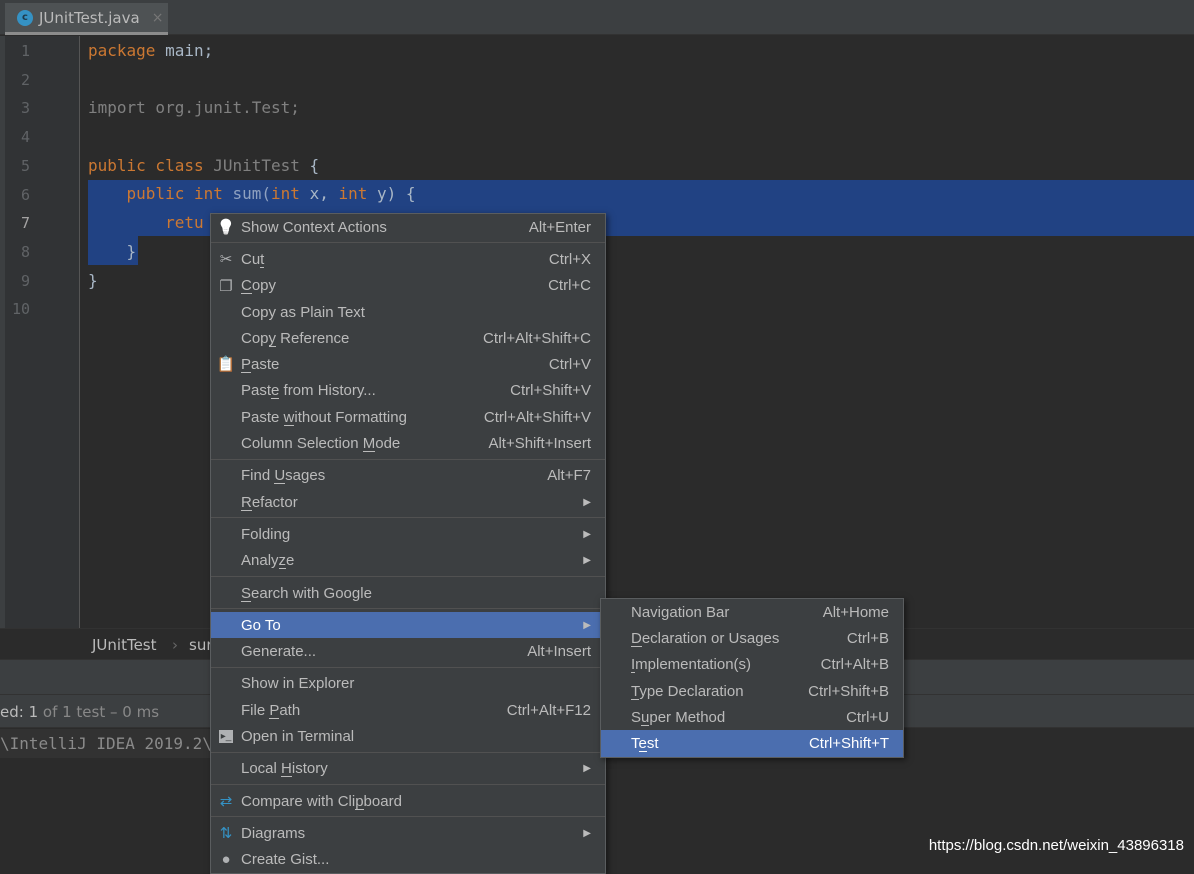 This screenshot has width=1194, height=874. I want to click on code-text: x,, so click(319, 193).